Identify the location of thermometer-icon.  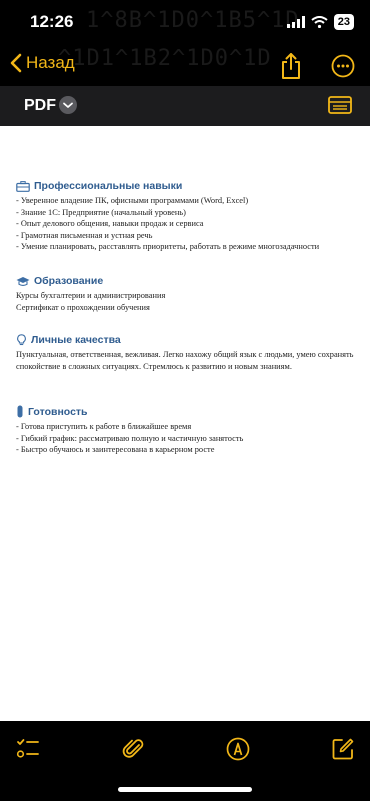
(20, 411).